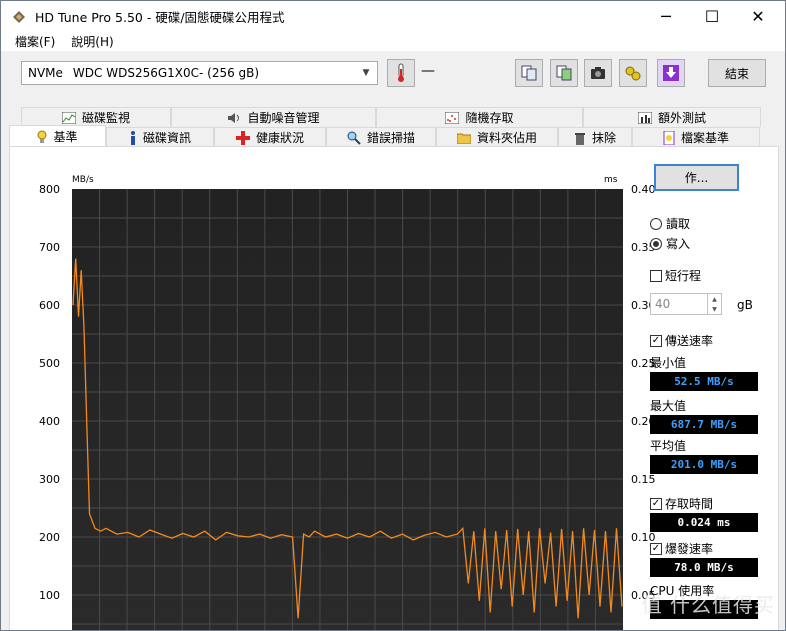 The image size is (786, 631). I want to click on tab-label: 資料夾佔用, so click(506, 138).